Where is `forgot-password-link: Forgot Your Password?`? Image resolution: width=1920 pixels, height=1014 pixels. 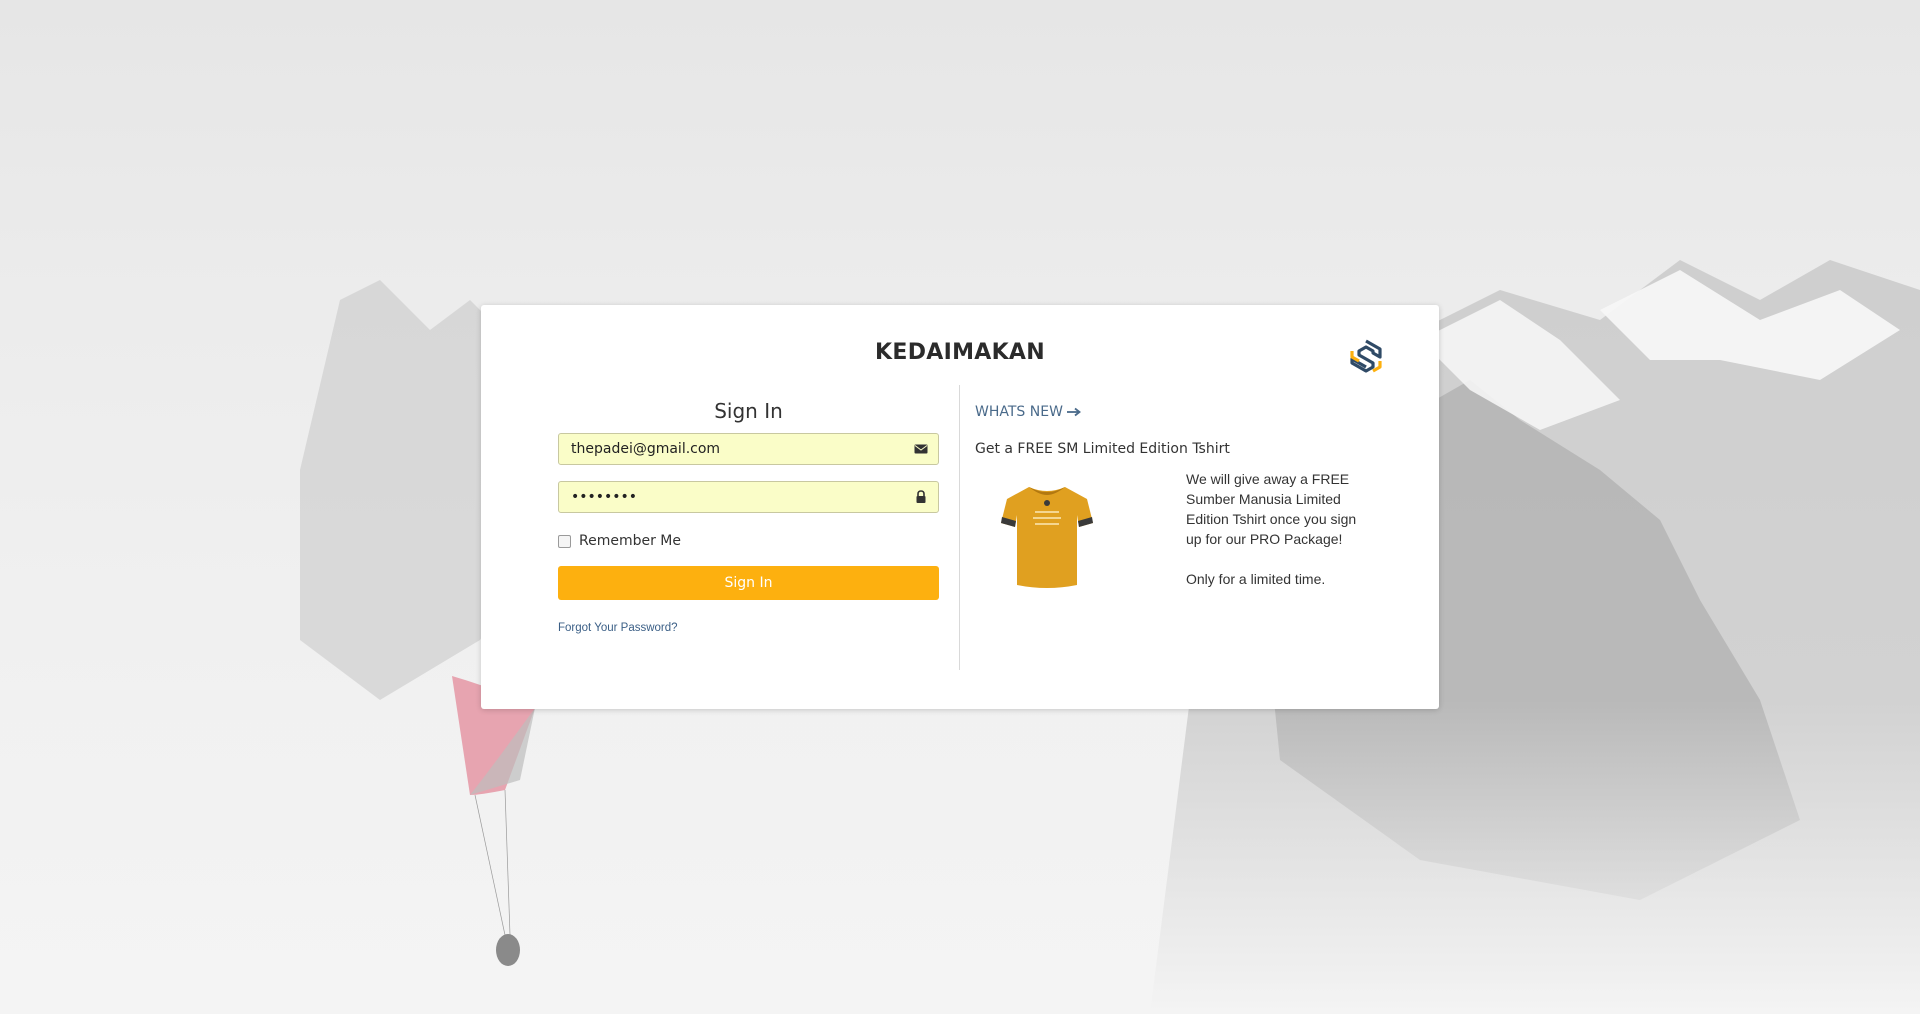
forgot-password-link: Forgot Your Password? is located at coordinates (618, 628).